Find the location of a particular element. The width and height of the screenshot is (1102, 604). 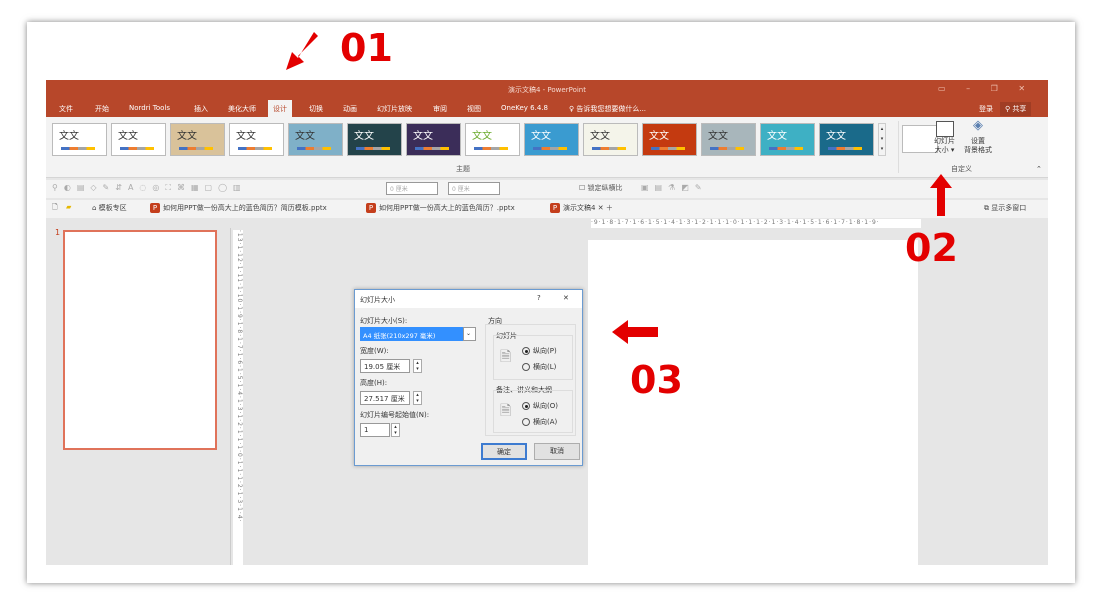

new-tab-icon: ＋ is located at coordinates (609, 208).